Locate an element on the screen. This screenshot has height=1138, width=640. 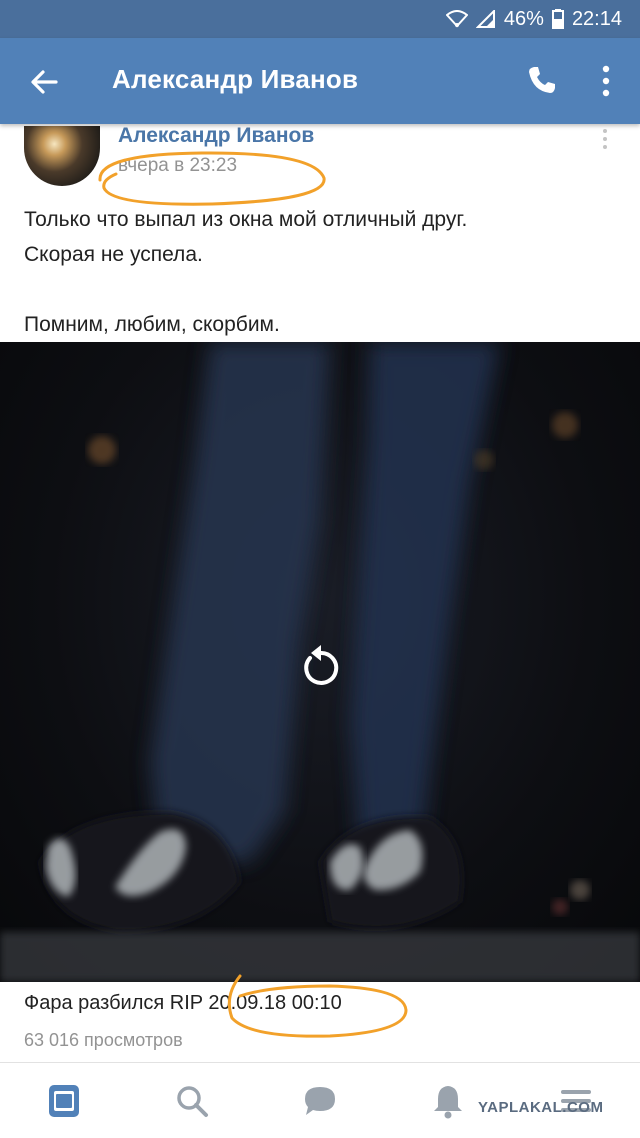
battery-level: 46% is located at coordinates (523, 18).